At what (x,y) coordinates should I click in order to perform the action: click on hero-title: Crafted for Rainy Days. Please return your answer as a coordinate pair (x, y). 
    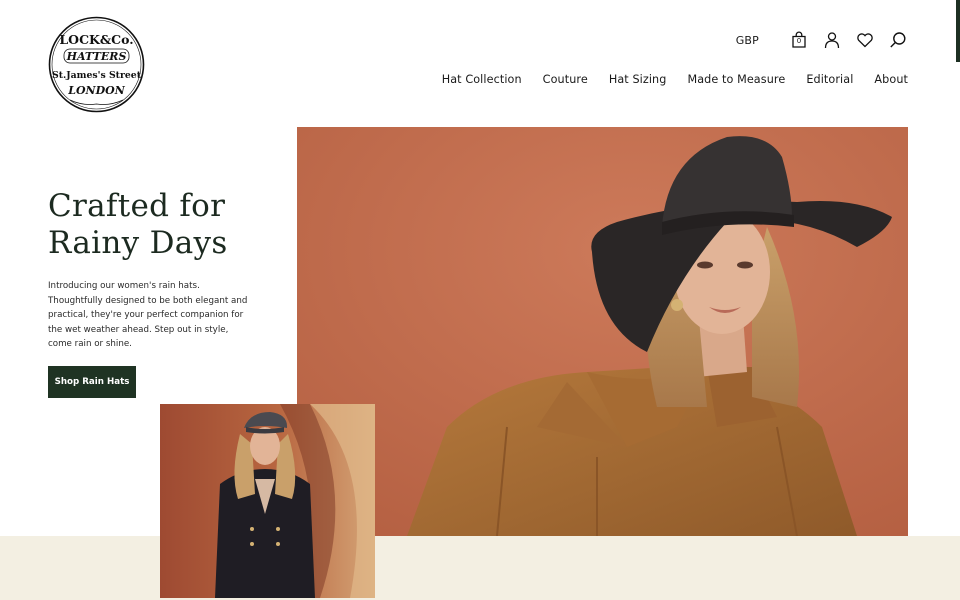
    Looking at the image, I should click on (168, 225).